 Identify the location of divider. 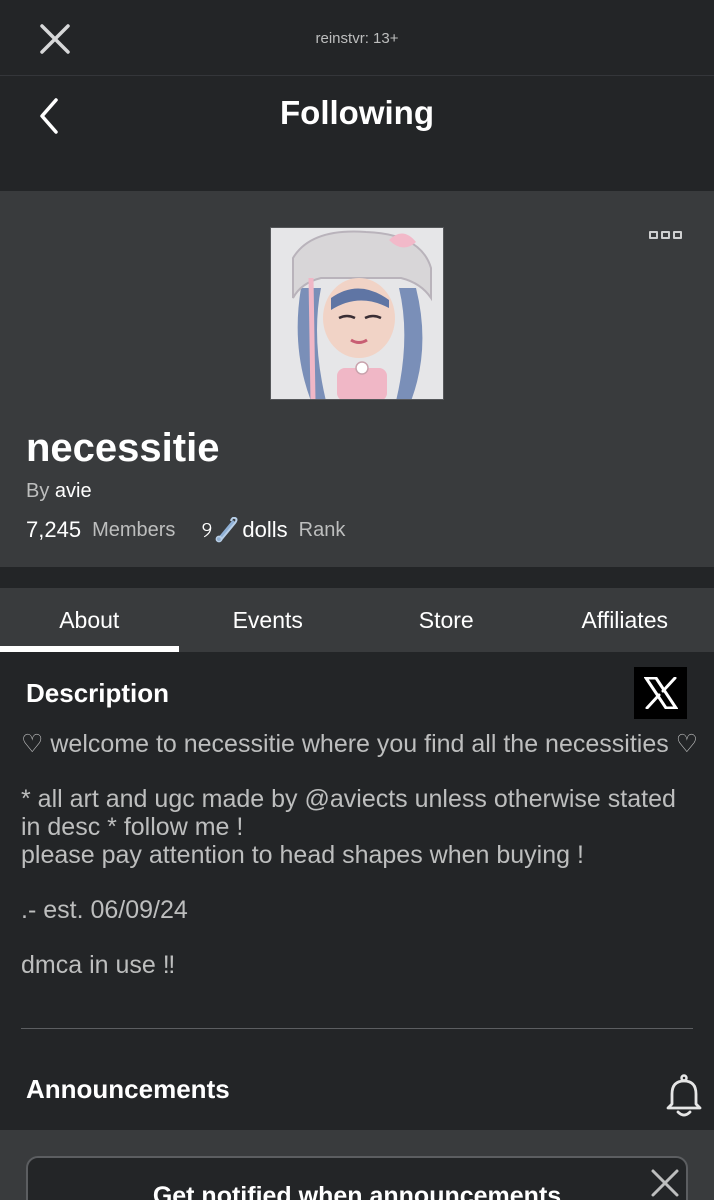
(357, 1028).